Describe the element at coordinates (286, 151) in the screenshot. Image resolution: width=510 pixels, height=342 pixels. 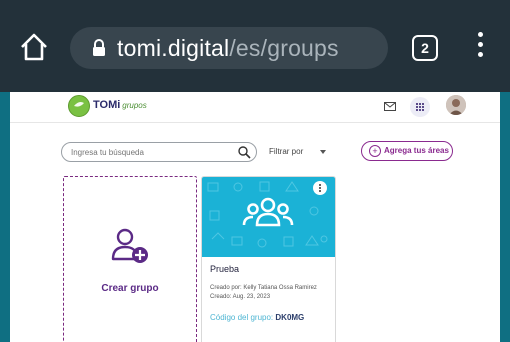
I see `filter-dropdown: Filtrar por` at that location.